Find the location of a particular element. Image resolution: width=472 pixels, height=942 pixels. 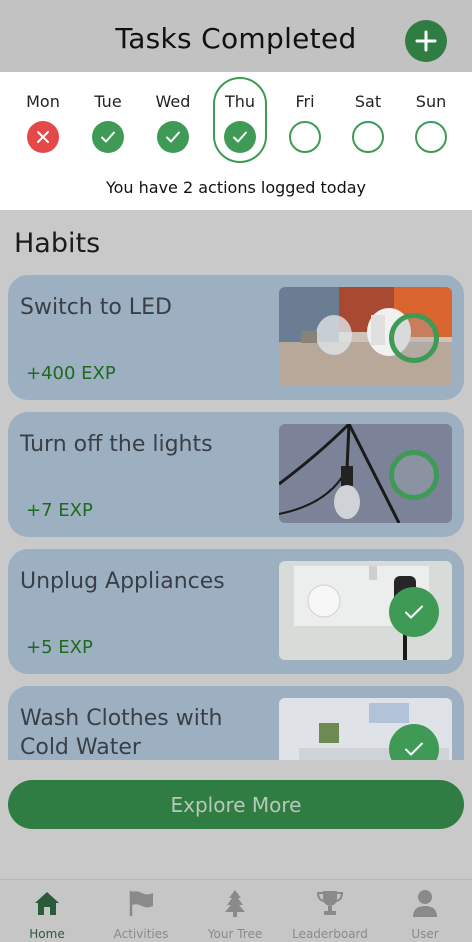

day-label: Wed is located at coordinates (173, 101).